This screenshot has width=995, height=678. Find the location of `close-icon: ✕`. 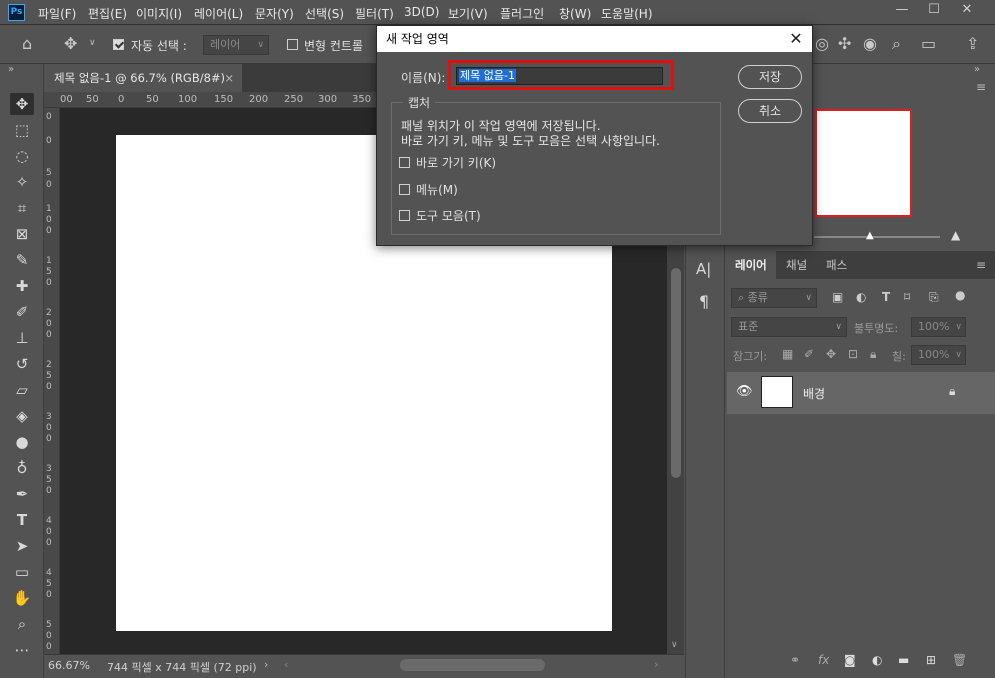

close-icon: ✕ is located at coordinates (796, 39).